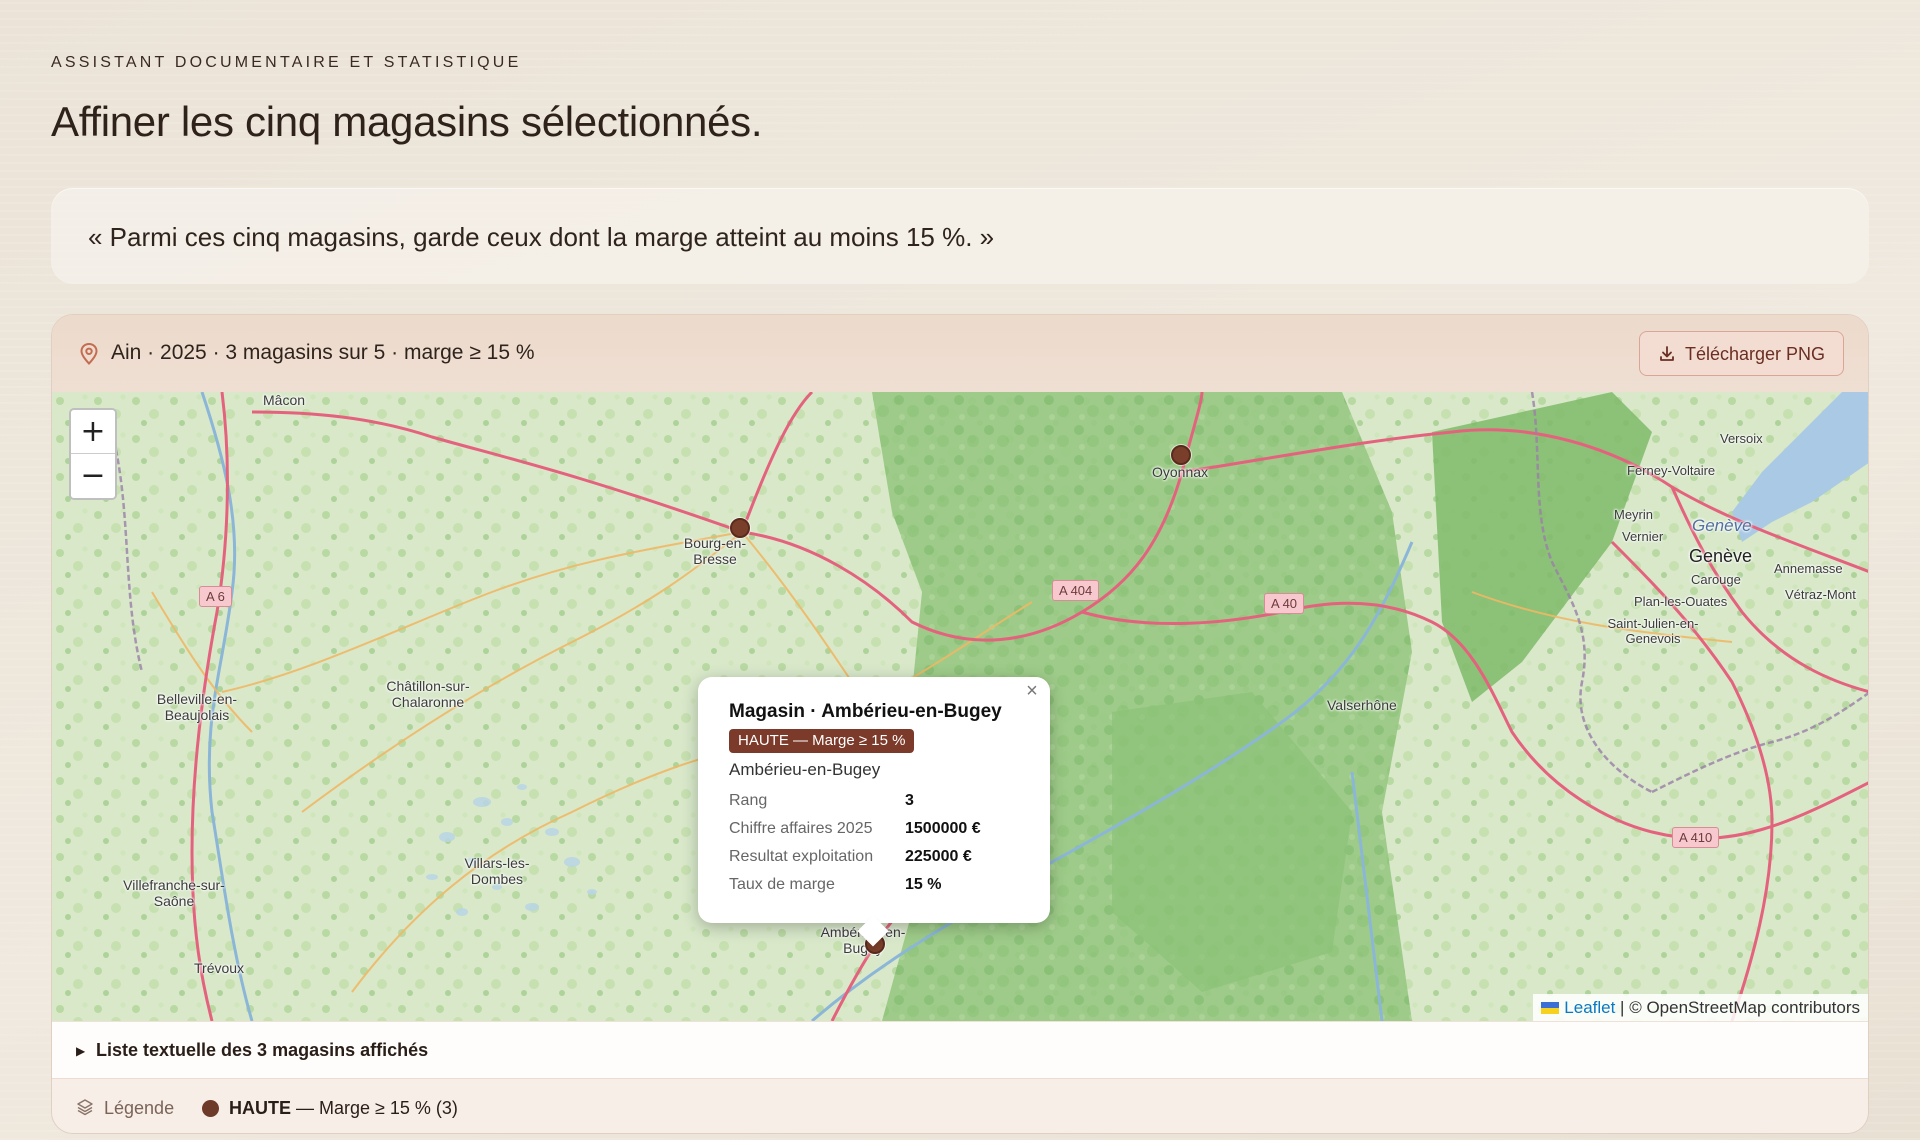  I want to click on place-saint-julien: Saint-Julien-en-Genevois, so click(1653, 631).